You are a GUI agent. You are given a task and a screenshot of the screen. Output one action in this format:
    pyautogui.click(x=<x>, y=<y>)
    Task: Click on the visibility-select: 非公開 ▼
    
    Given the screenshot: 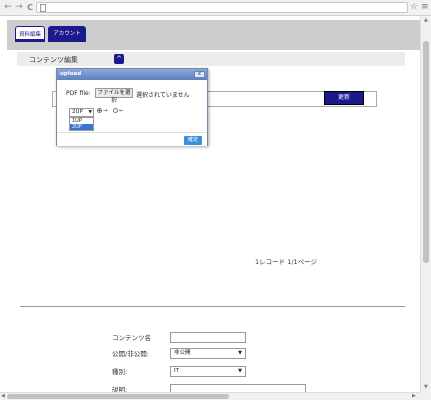 What is the action you would take?
    pyautogui.click(x=208, y=353)
    